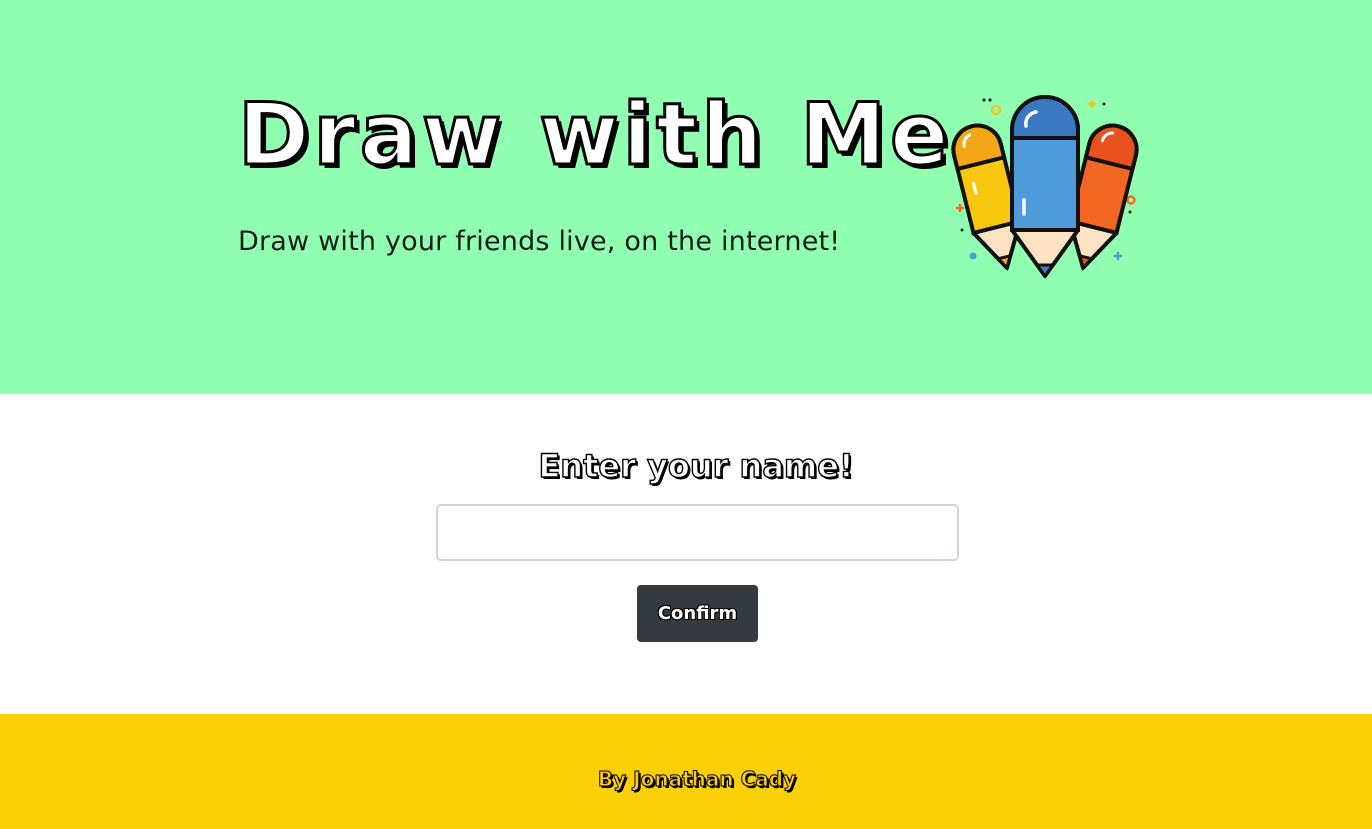  Describe the element at coordinates (696, 465) in the screenshot. I see `name-prompt-heading: Enter your name!` at that location.